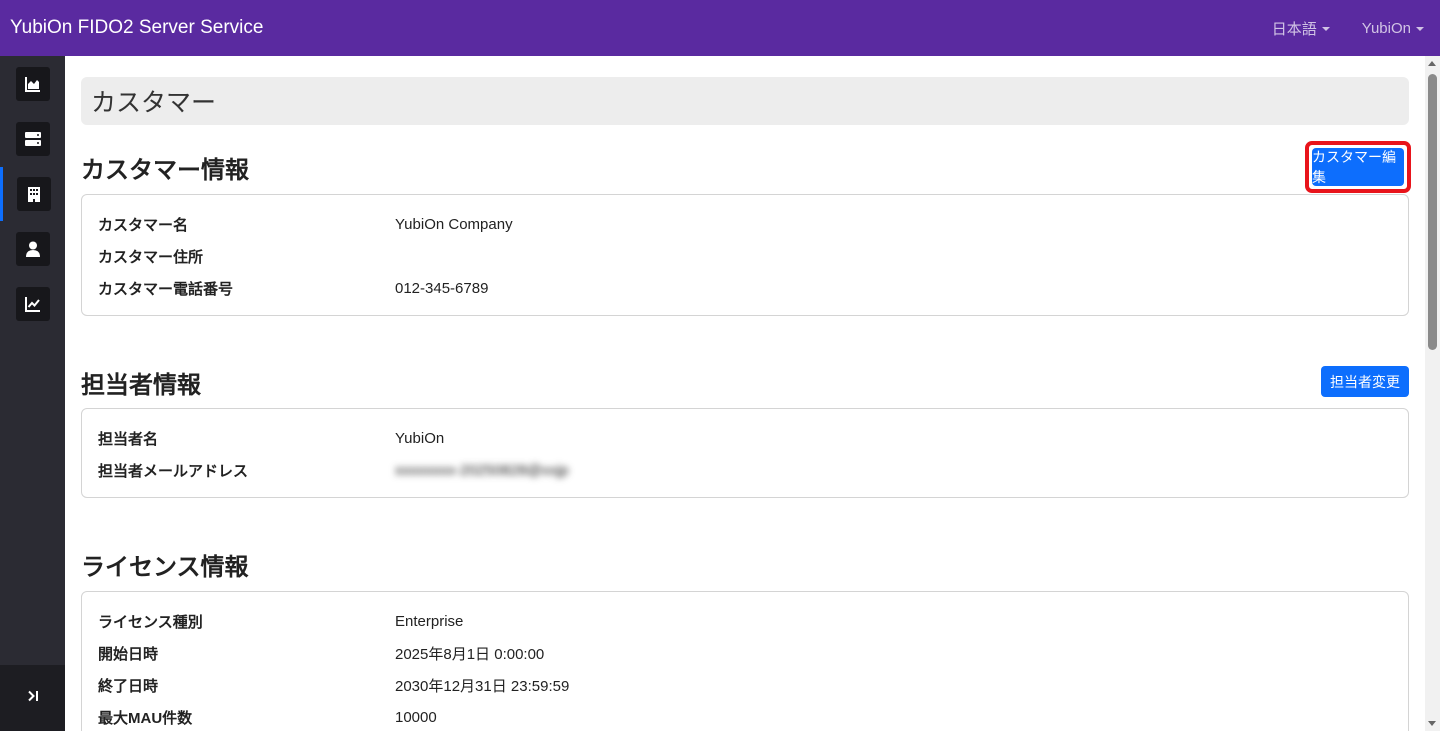  Describe the element at coordinates (743, 685) in the screenshot. I see `license-end-row: 終了日時 2030年12月31日 23:59:59` at that location.